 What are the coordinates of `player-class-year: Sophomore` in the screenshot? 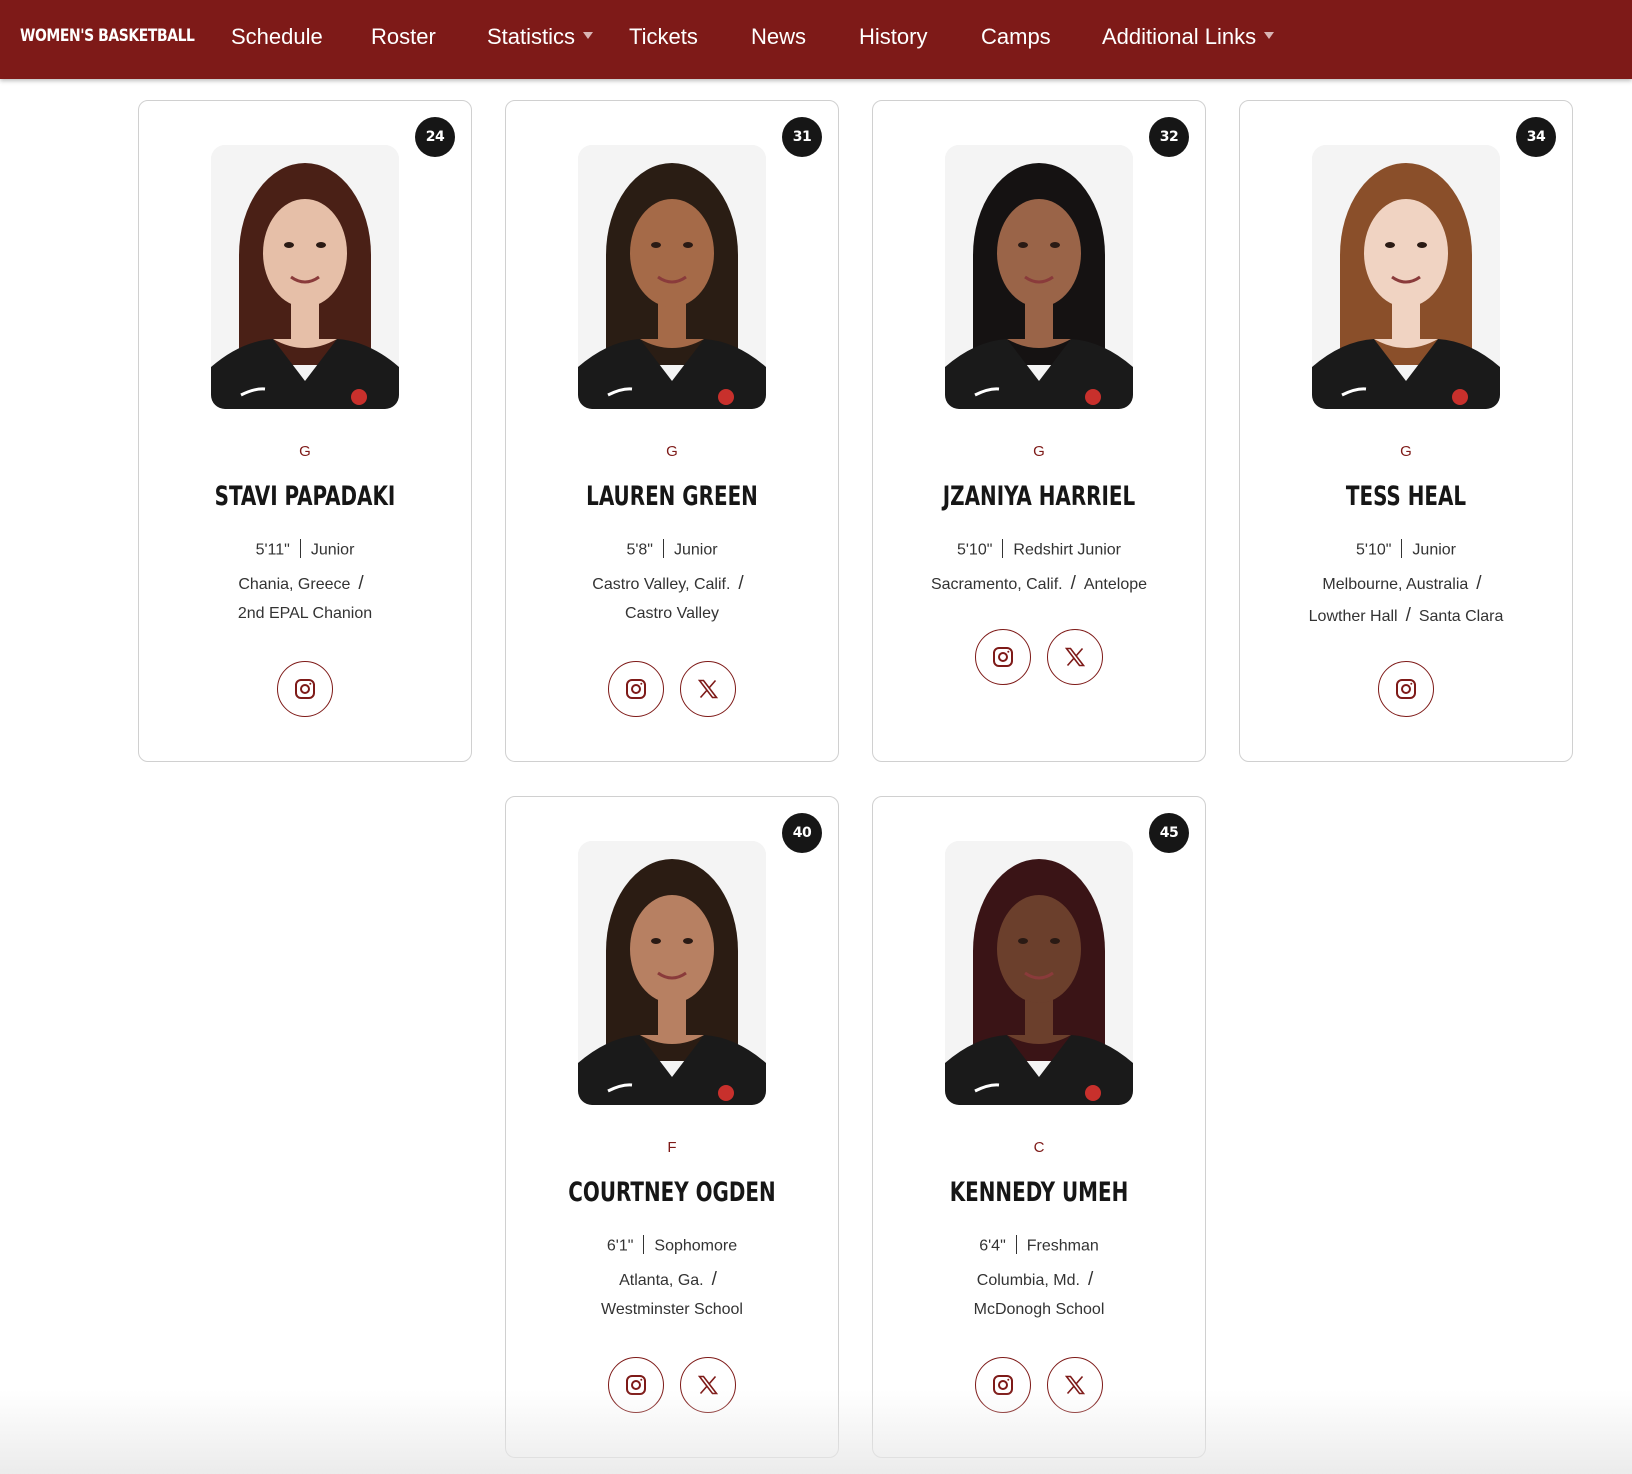 It's located at (696, 1246).